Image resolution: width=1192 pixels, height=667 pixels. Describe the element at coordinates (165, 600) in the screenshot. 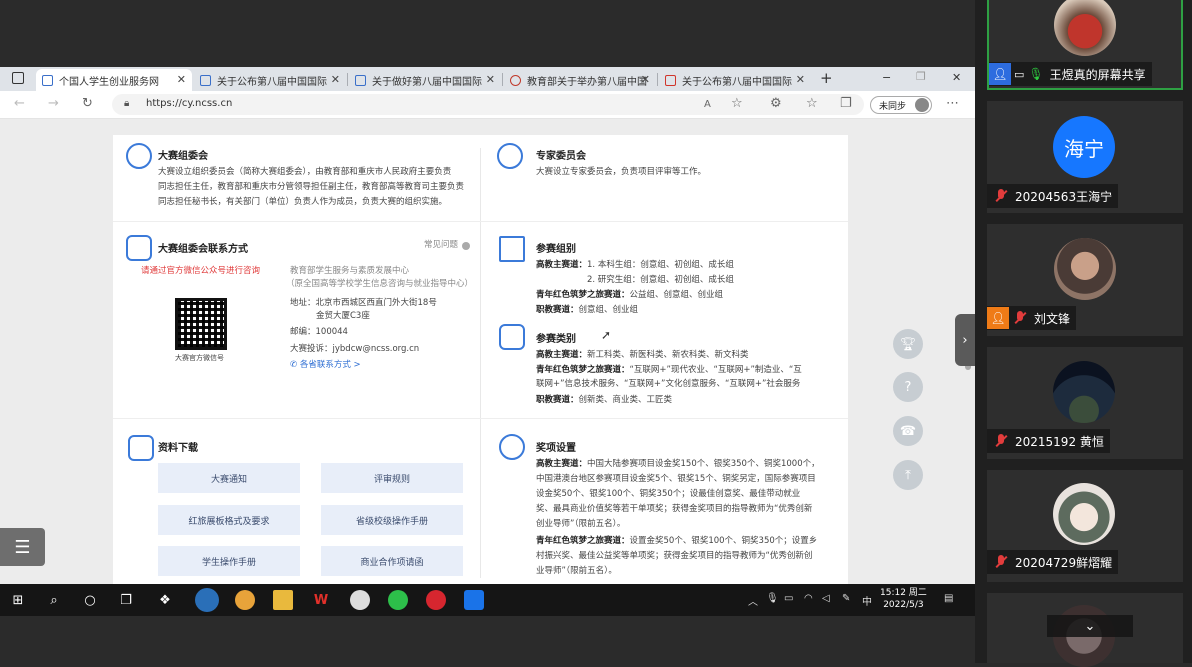

I see `app-icon: ❖` at that location.